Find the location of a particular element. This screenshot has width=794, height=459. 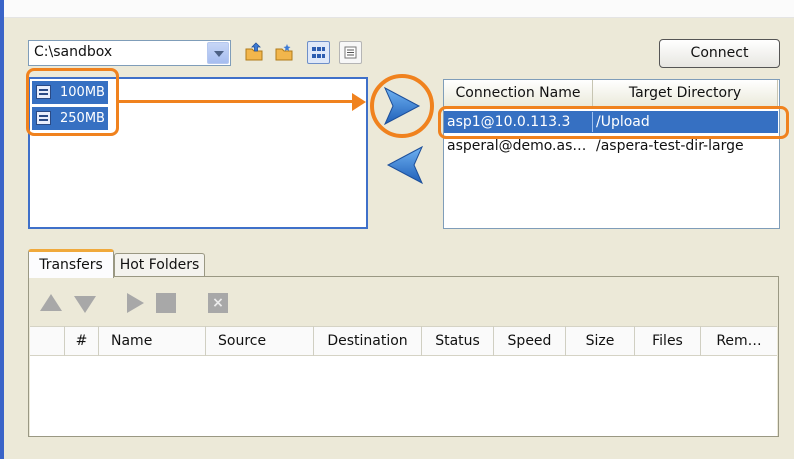

column-header-name: Name is located at coordinates (152, 341).